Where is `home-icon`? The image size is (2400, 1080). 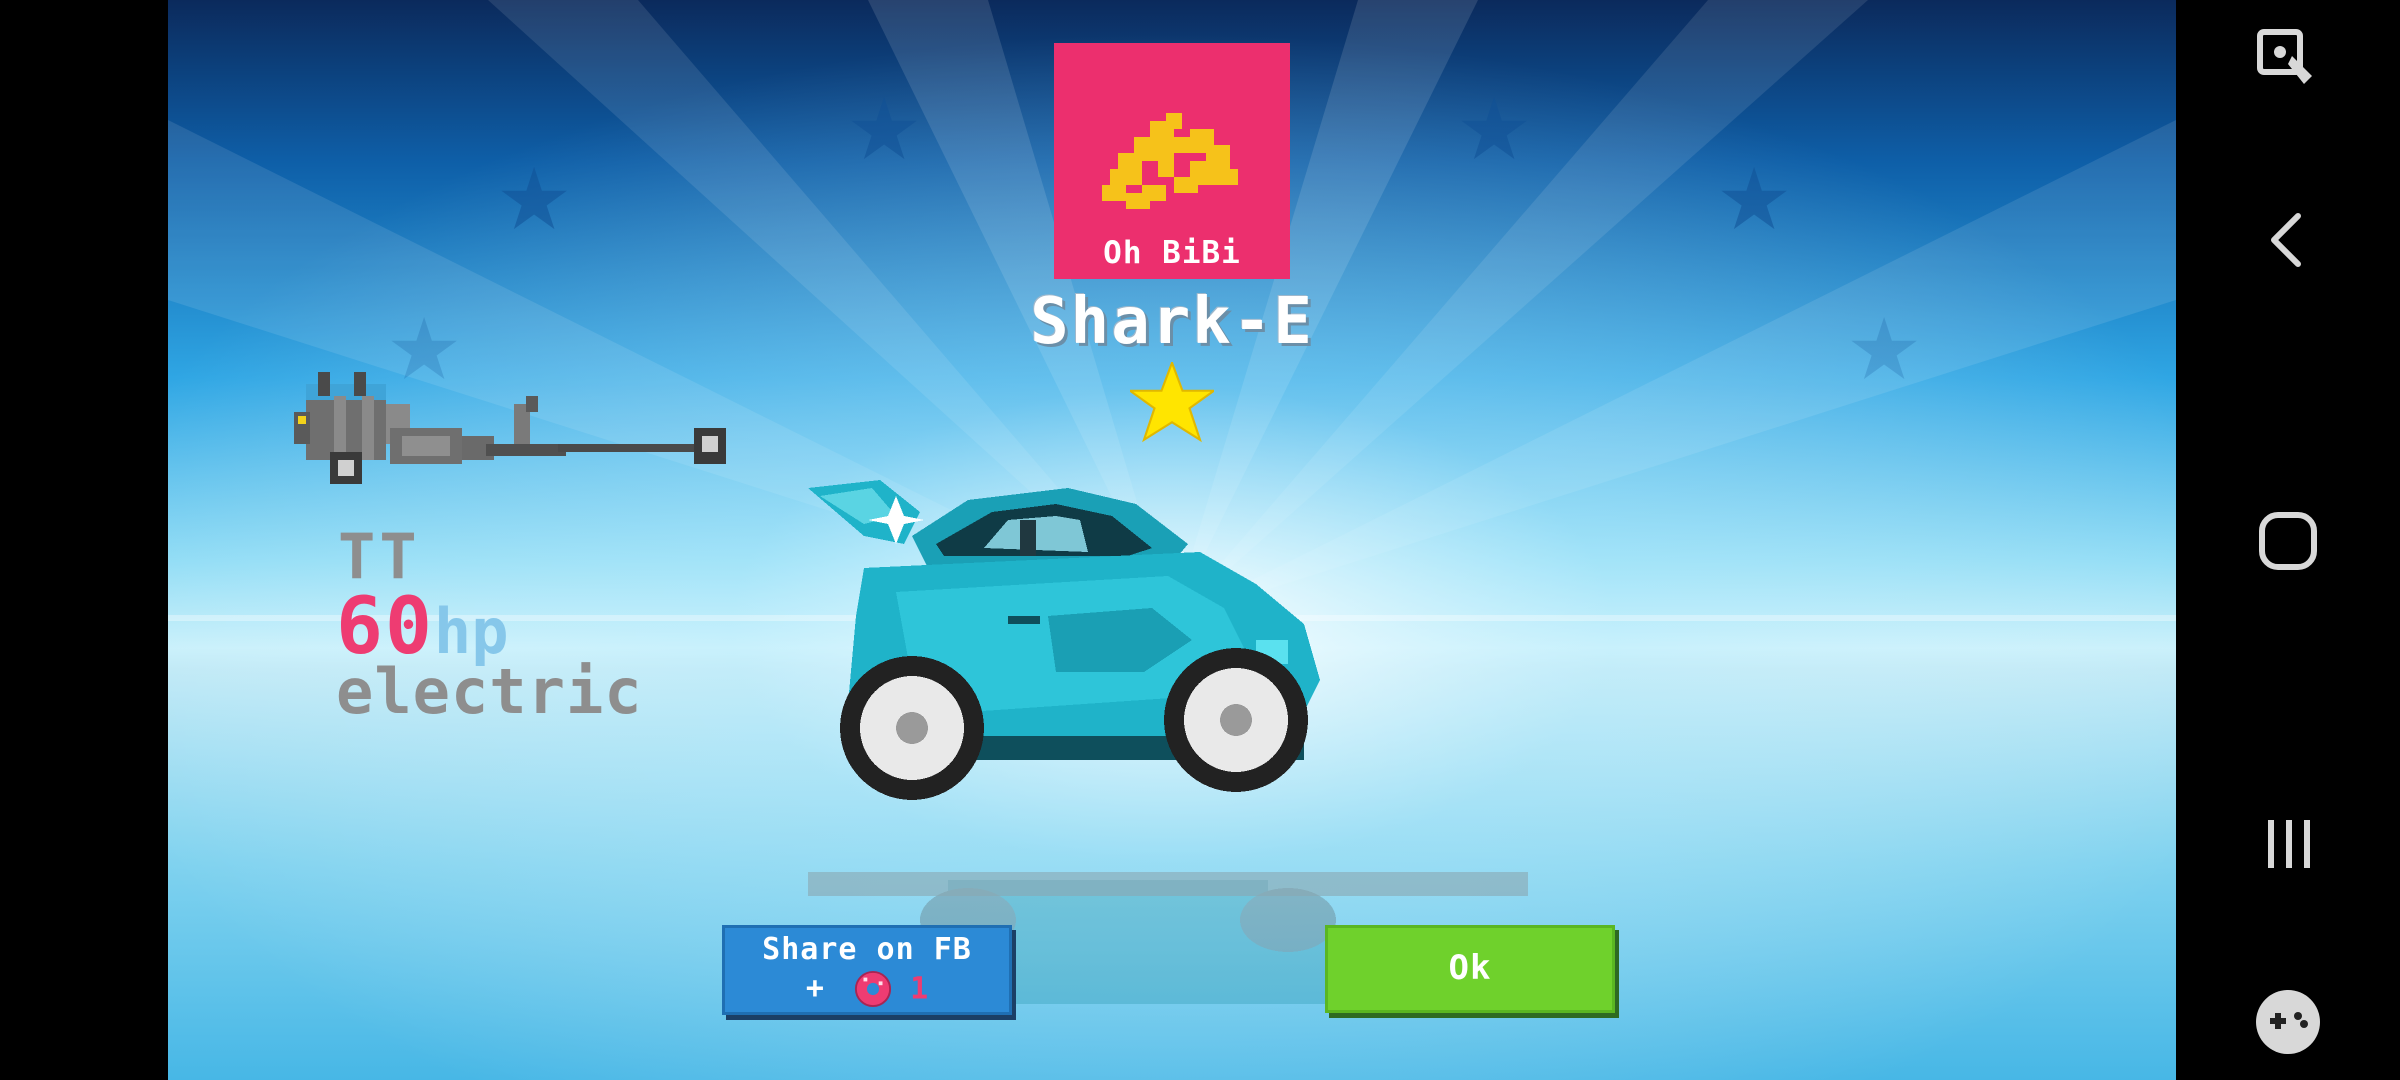 home-icon is located at coordinates (2288, 541).